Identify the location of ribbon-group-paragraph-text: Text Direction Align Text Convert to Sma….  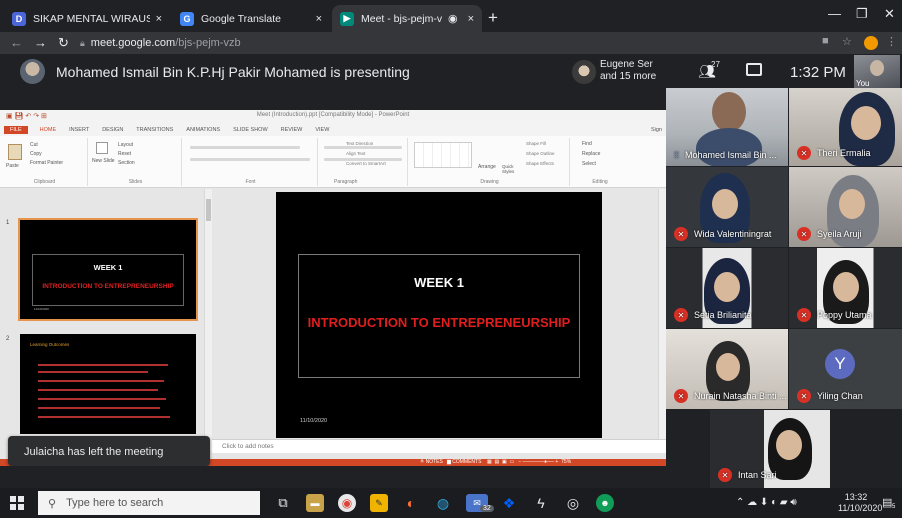
(372, 162).